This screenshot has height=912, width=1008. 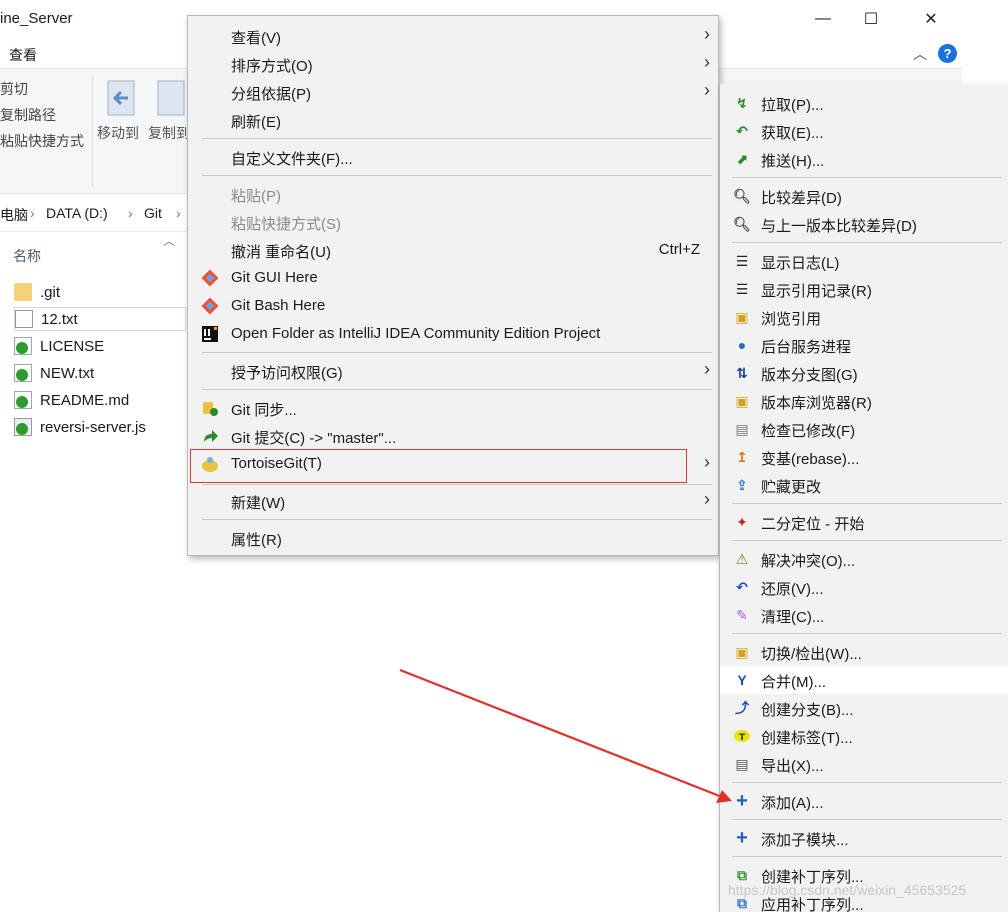 What do you see at coordinates (42, 141) in the screenshot?
I see `paste-shortcut-button: 粘贴快捷方式` at bounding box center [42, 141].